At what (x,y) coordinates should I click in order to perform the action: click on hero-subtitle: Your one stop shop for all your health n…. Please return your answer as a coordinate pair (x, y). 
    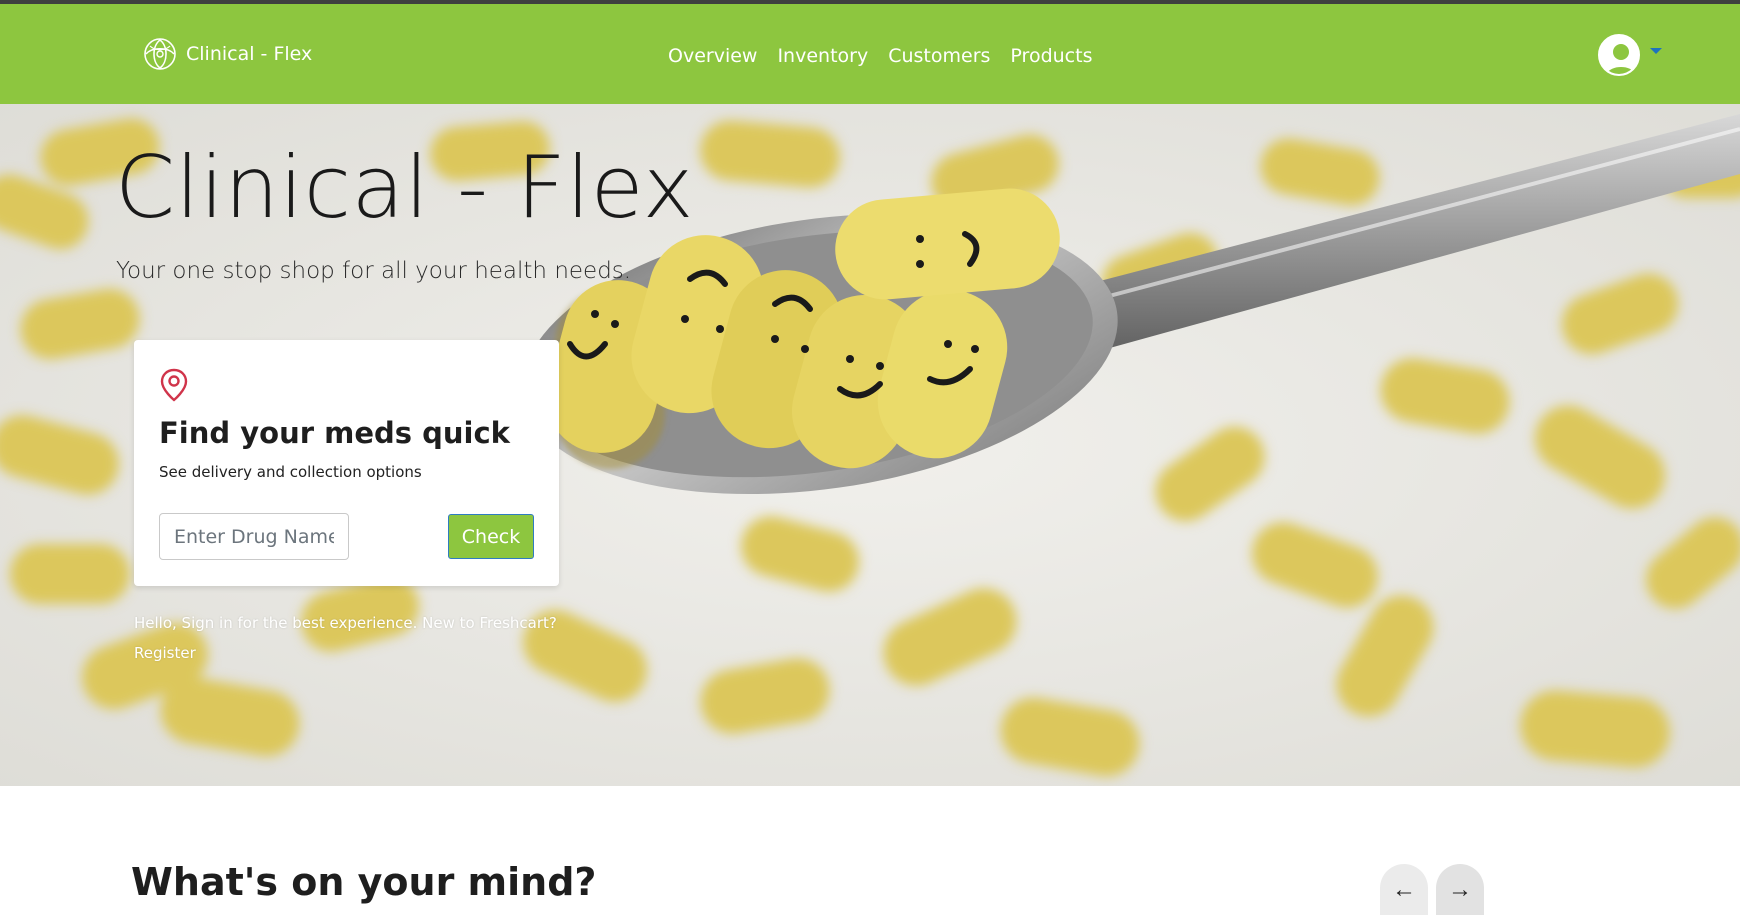
    Looking at the image, I should click on (374, 271).